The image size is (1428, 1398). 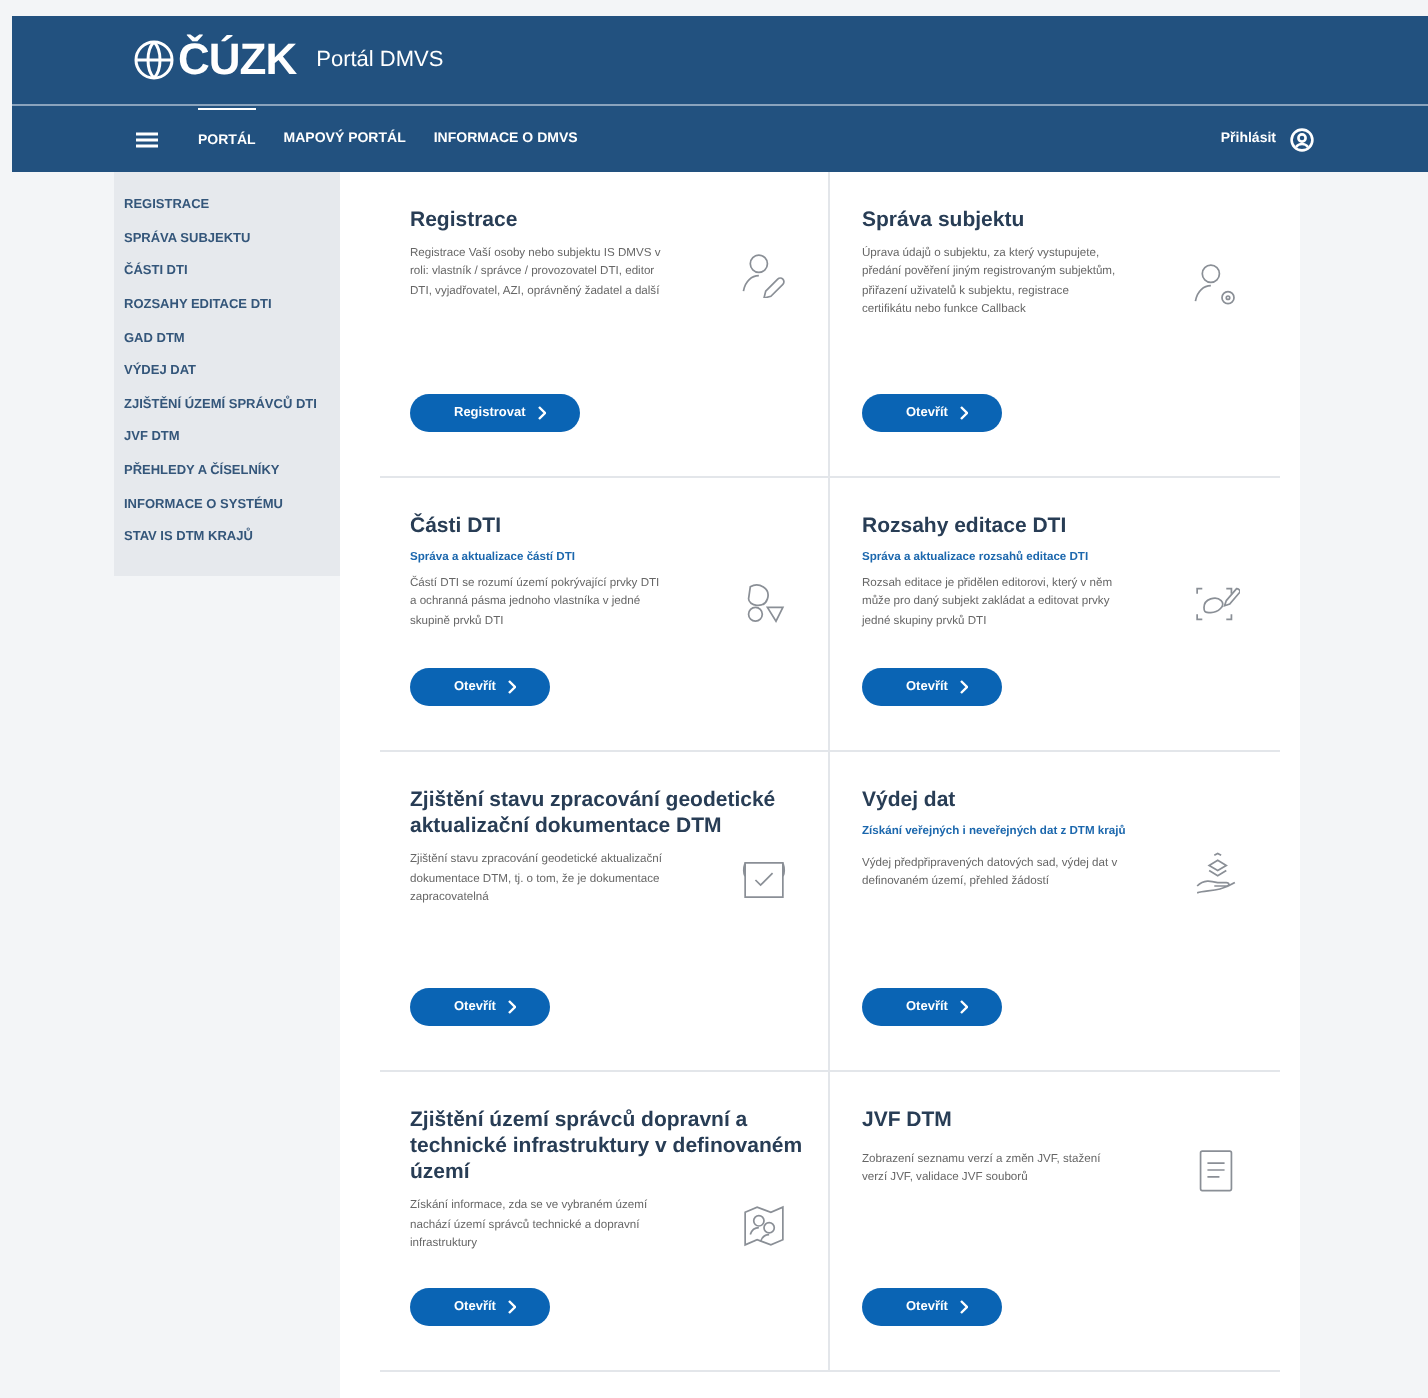 What do you see at coordinates (908, 1121) in the screenshot?
I see `card-title: JVF DTM` at bounding box center [908, 1121].